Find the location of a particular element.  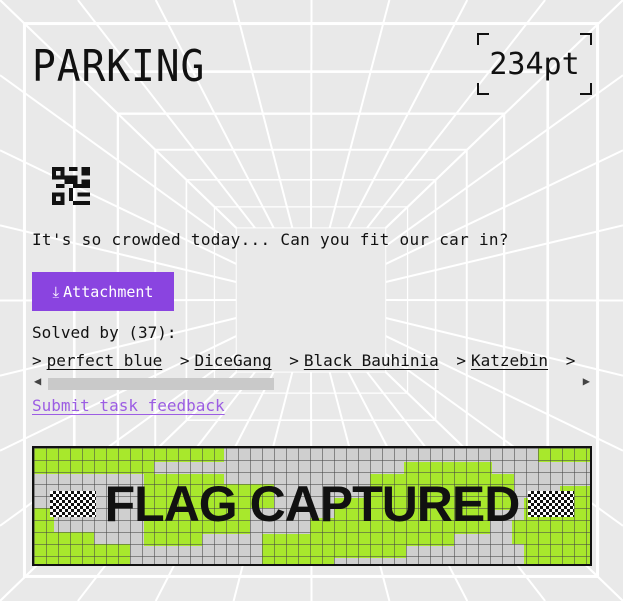

flag-captured-text: FLAG CAPTURED is located at coordinates (312, 504).